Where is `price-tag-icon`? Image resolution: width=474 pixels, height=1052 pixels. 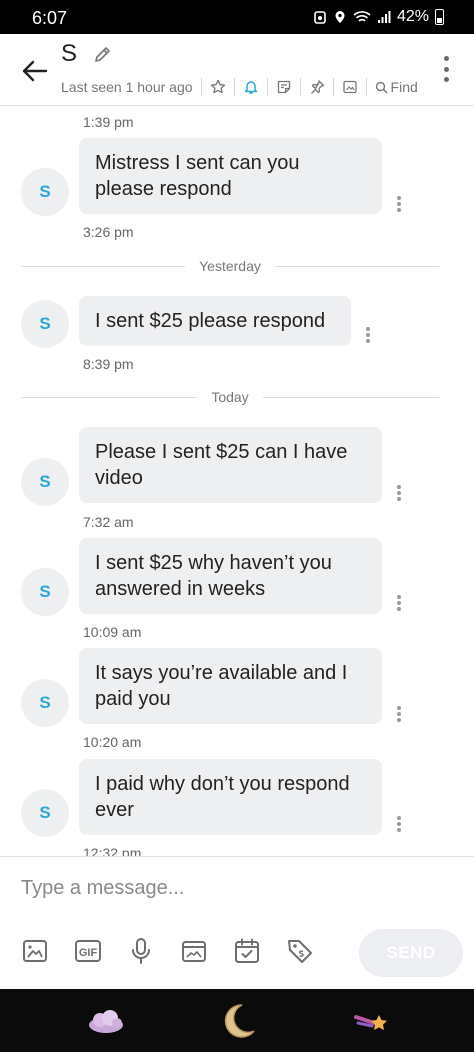 price-tag-icon is located at coordinates (300, 951).